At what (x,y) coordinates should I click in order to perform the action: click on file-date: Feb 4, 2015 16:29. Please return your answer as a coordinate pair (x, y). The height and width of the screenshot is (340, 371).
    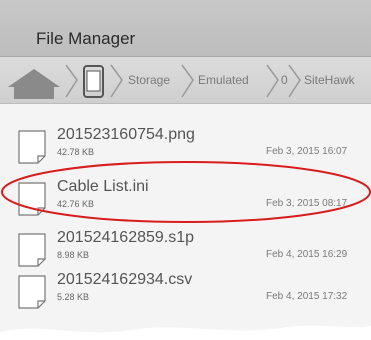
    Looking at the image, I should click on (307, 254).